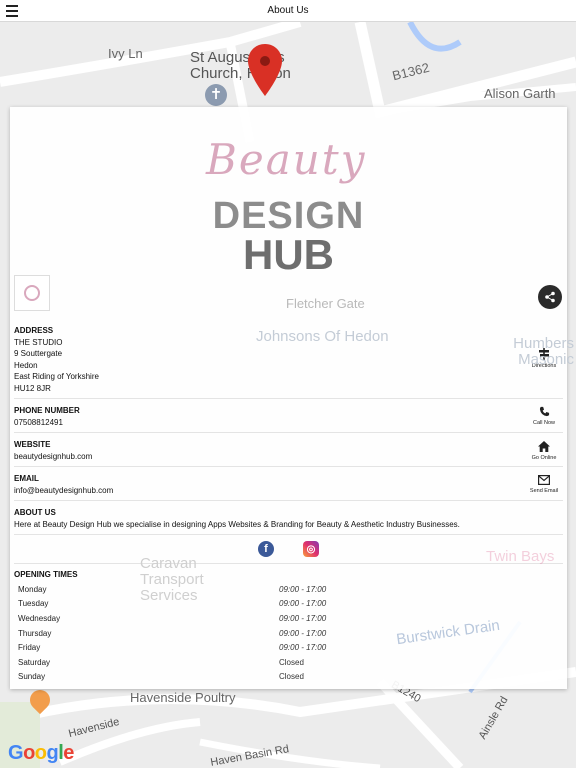 The image size is (576, 768). Describe the element at coordinates (35, 512) in the screenshot. I see `about-heading: ABOUT US` at that location.